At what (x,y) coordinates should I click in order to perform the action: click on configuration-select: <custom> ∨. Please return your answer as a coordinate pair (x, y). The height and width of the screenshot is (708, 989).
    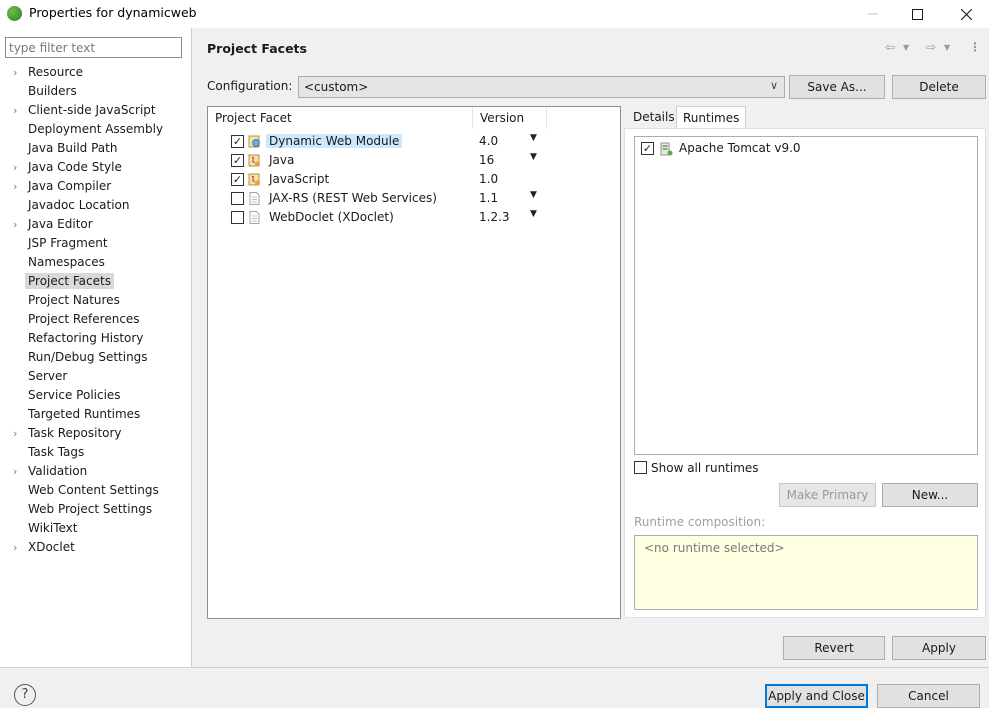
    Looking at the image, I should click on (541, 87).